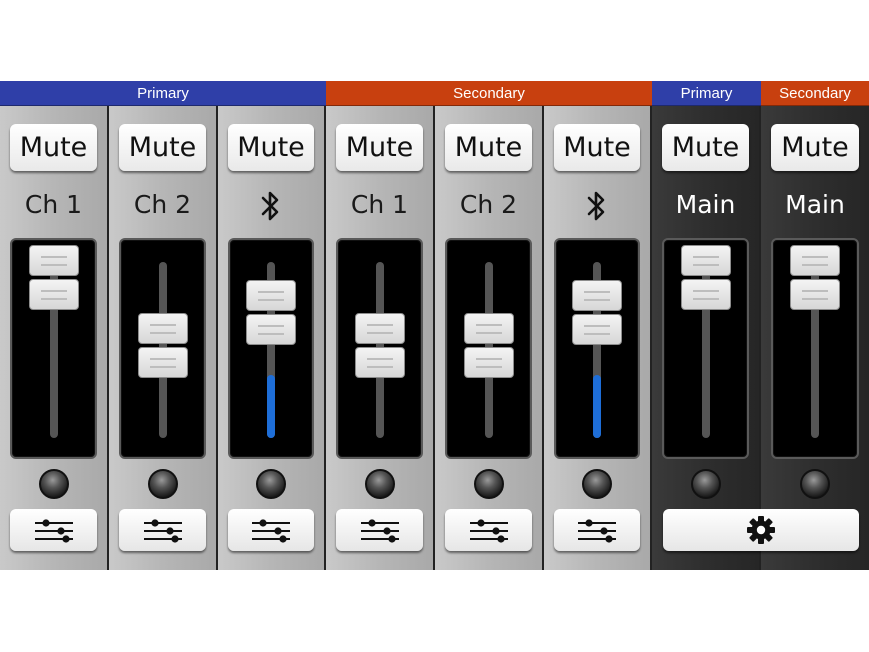 The image size is (869, 652). What do you see at coordinates (706, 93) in the screenshot?
I see `group-header-primary-main: Primary` at bounding box center [706, 93].